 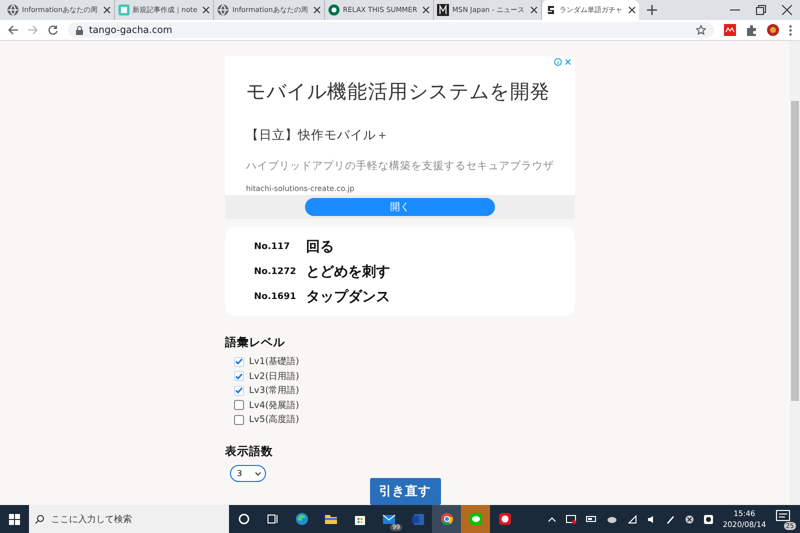 What do you see at coordinates (317, 135) in the screenshot?
I see `ad-title: 【日立】快作モバイル＋` at bounding box center [317, 135].